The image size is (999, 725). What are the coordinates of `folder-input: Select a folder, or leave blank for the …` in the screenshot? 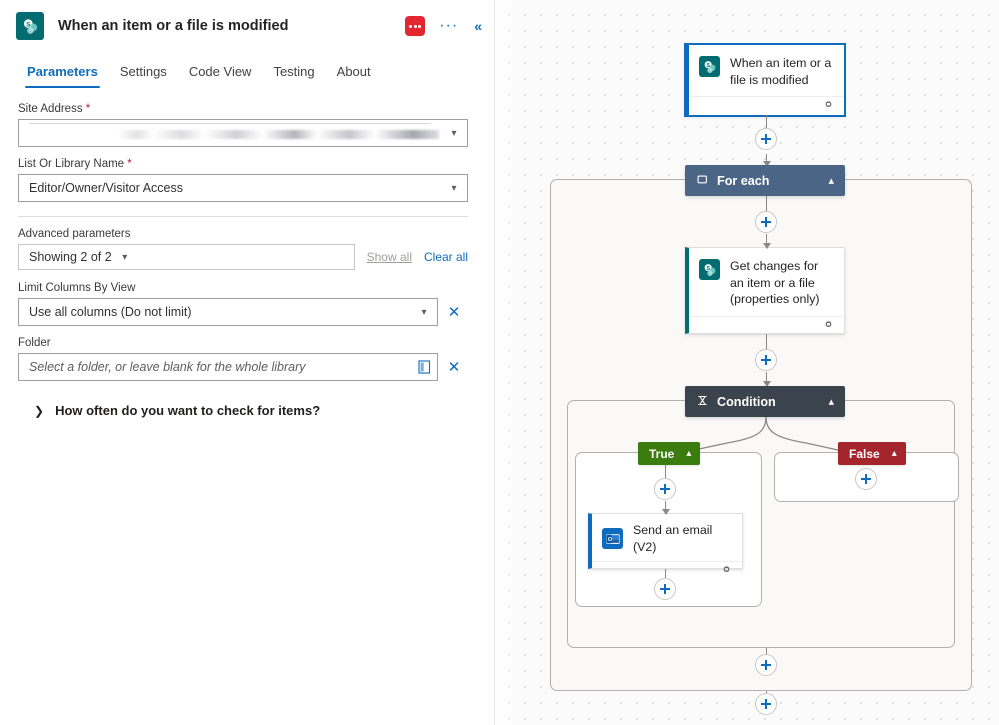 It's located at (228, 367).